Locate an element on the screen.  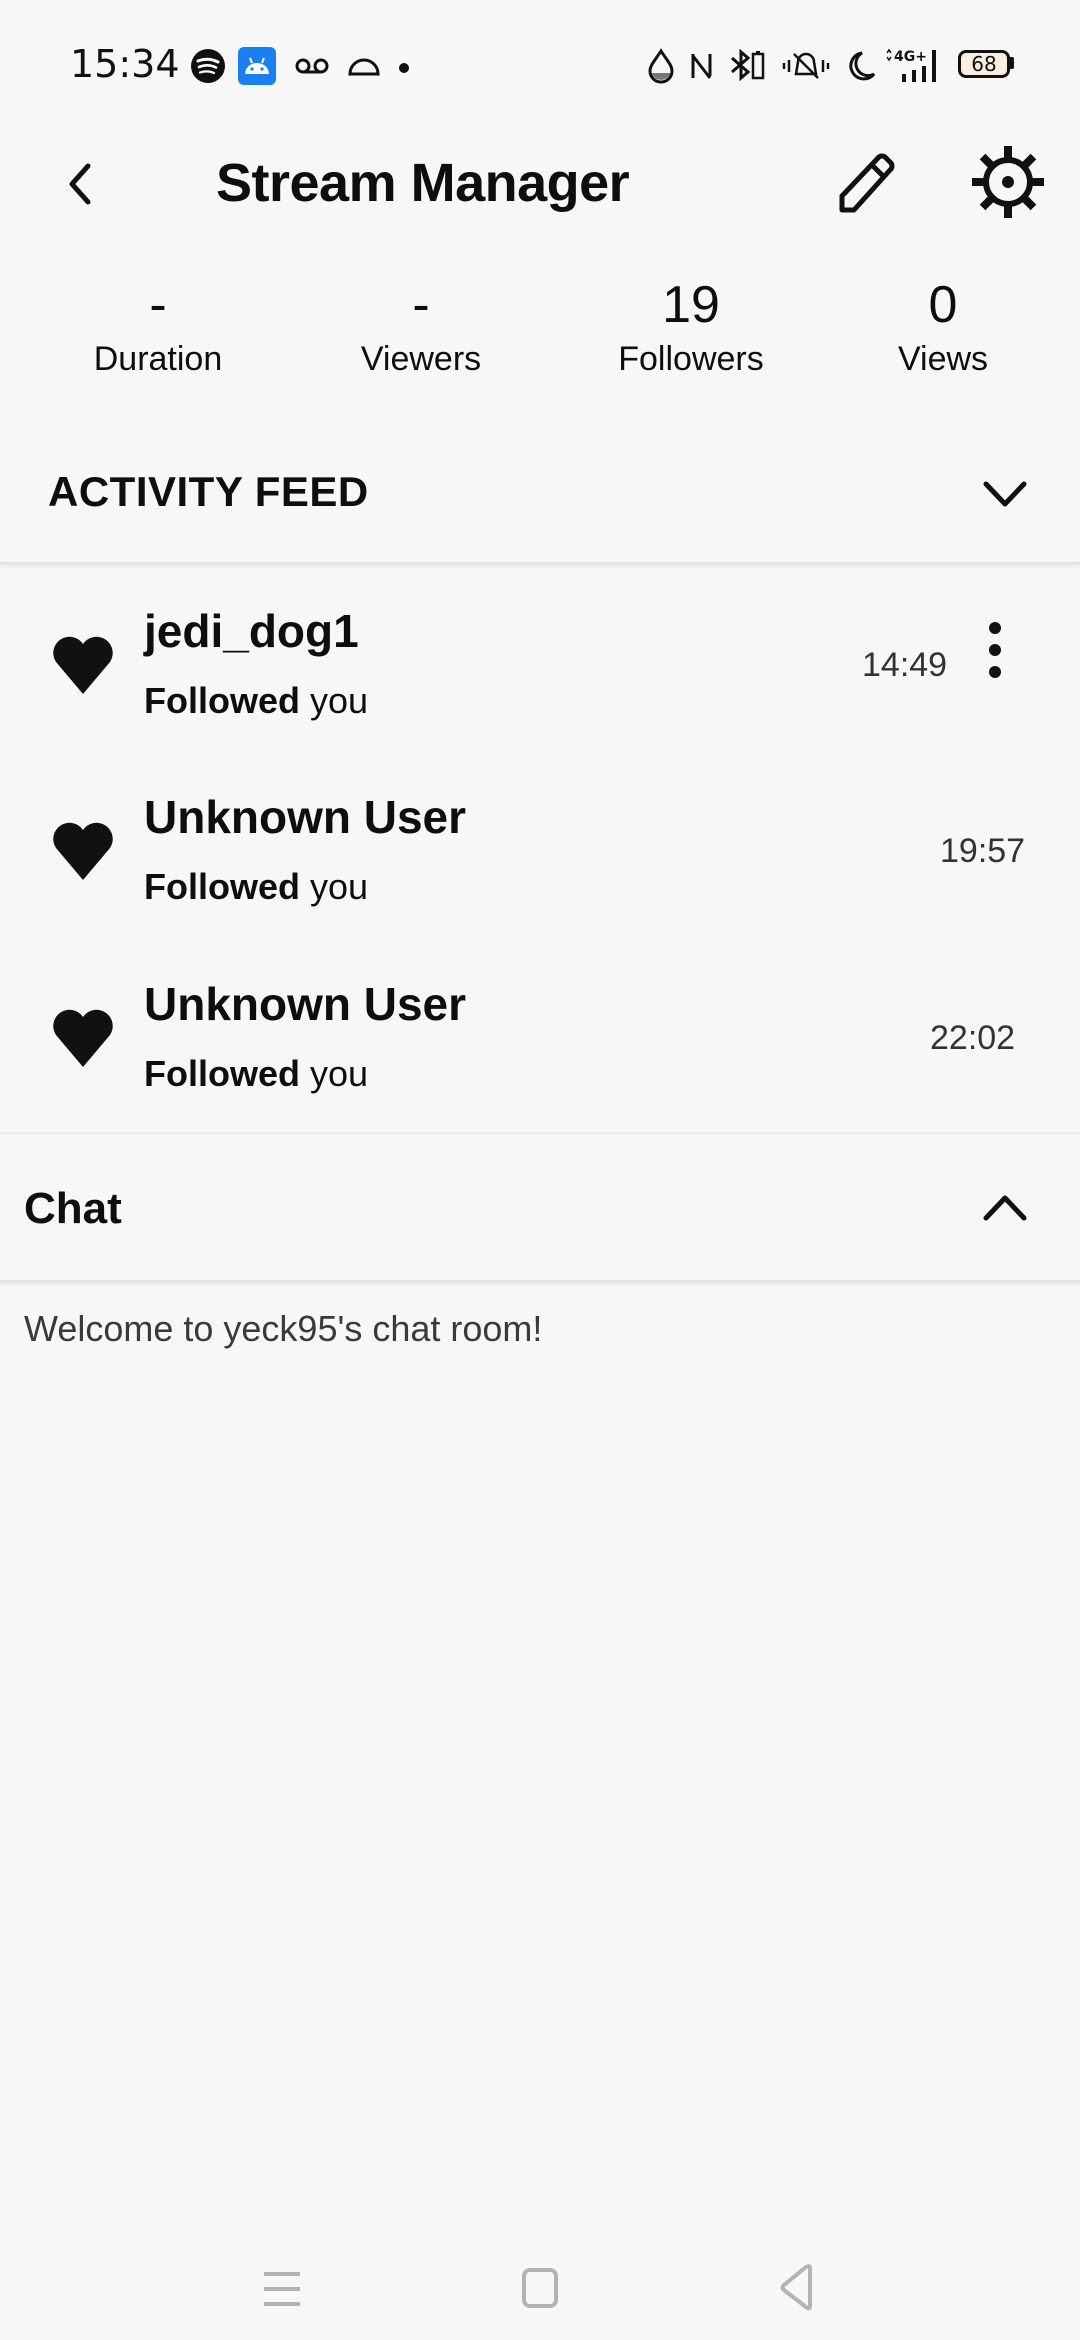
battery-icon: 68 is located at coordinates (984, 64).